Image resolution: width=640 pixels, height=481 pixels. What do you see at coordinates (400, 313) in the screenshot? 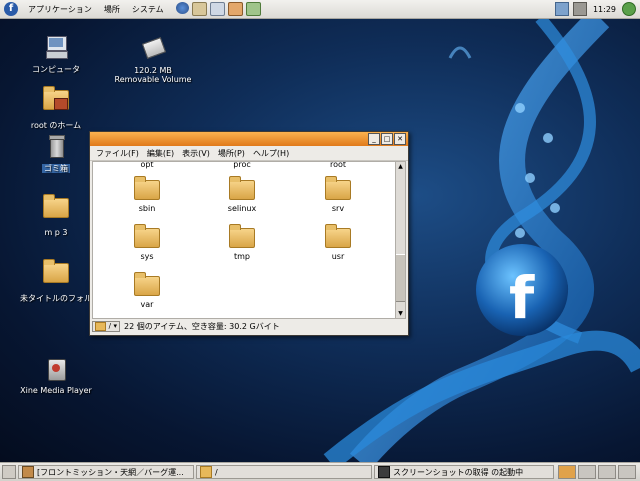
I see `scroll-down-arrow-icon: ▼` at bounding box center [400, 313].